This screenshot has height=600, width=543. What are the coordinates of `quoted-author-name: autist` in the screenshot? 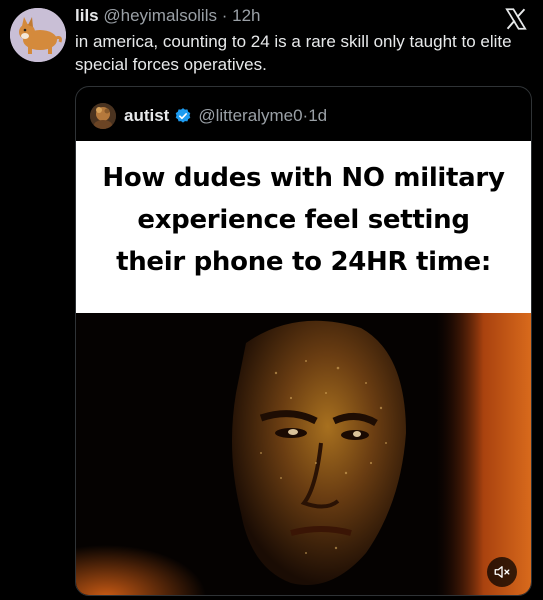 It's located at (146, 116).